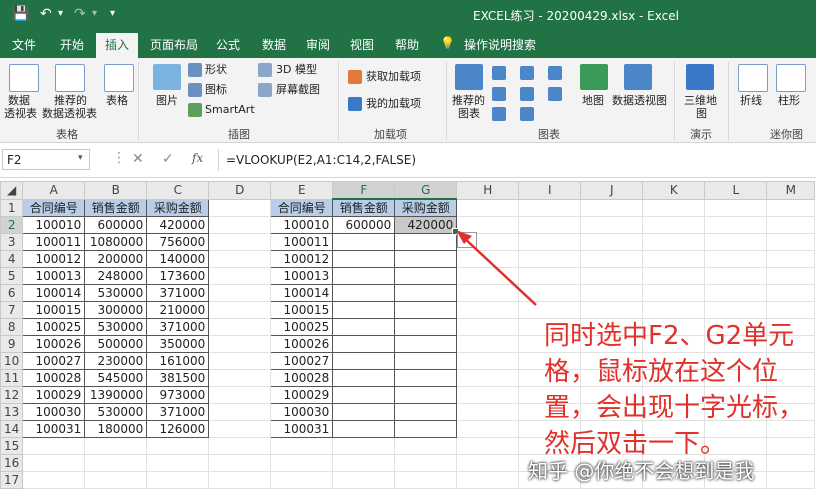 Image resolution: width=816 pixels, height=500 pixels. What do you see at coordinates (641, 471) in the screenshot?
I see `watermark: 知乎 @你绝不会想到是我` at bounding box center [641, 471].